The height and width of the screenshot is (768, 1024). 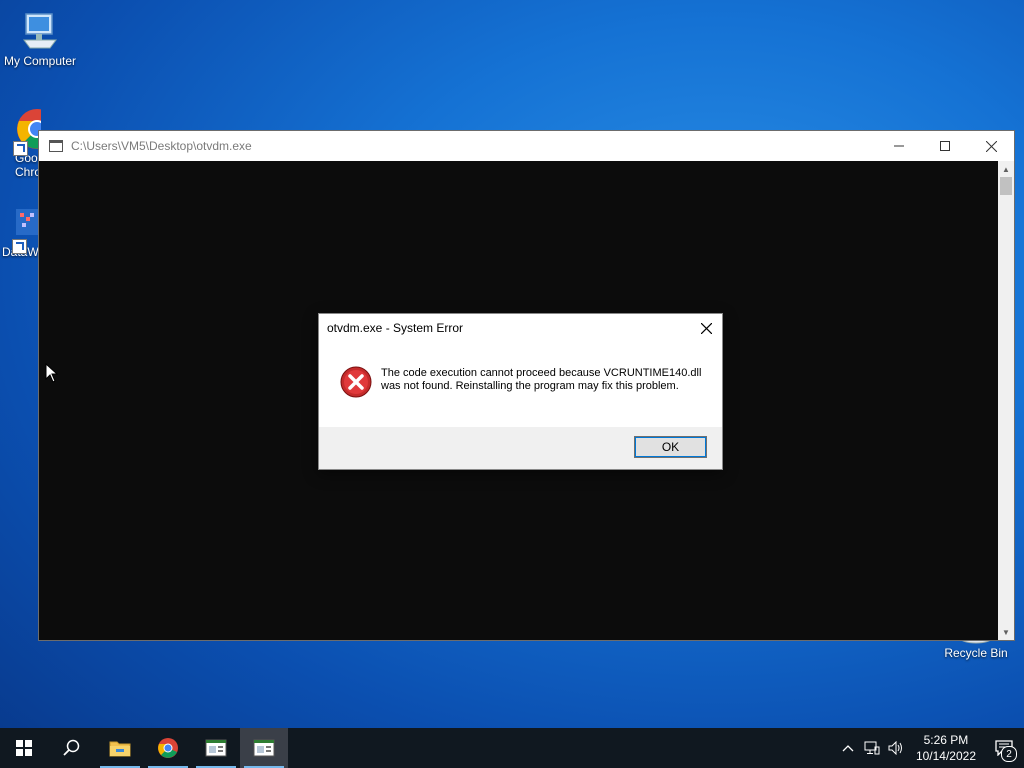 I want to click on start-button, so click(x=24, y=748).